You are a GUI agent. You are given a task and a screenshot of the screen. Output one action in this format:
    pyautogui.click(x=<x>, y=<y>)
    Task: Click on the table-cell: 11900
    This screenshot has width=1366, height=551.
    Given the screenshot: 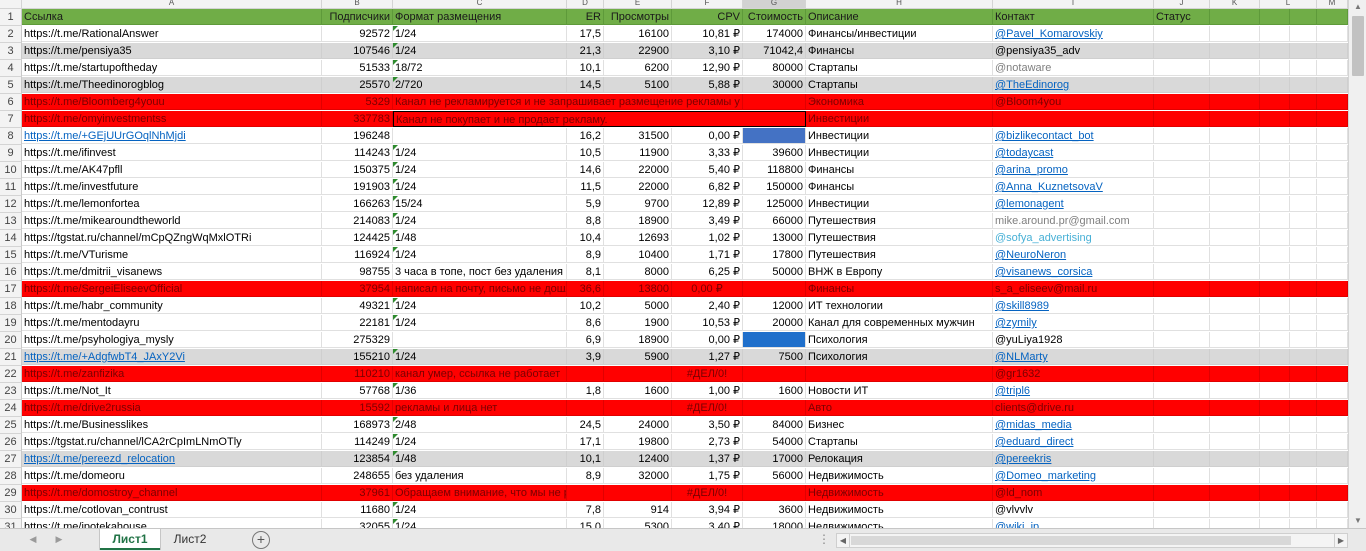 What is the action you would take?
    pyautogui.click(x=638, y=153)
    